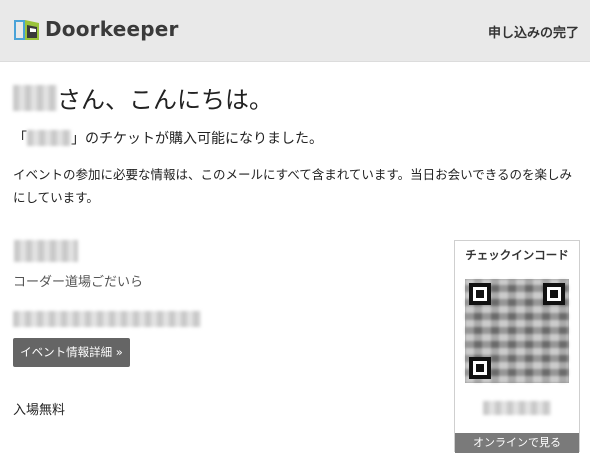  What do you see at coordinates (107, 319) in the screenshot?
I see `redacted-event-date` at bounding box center [107, 319].